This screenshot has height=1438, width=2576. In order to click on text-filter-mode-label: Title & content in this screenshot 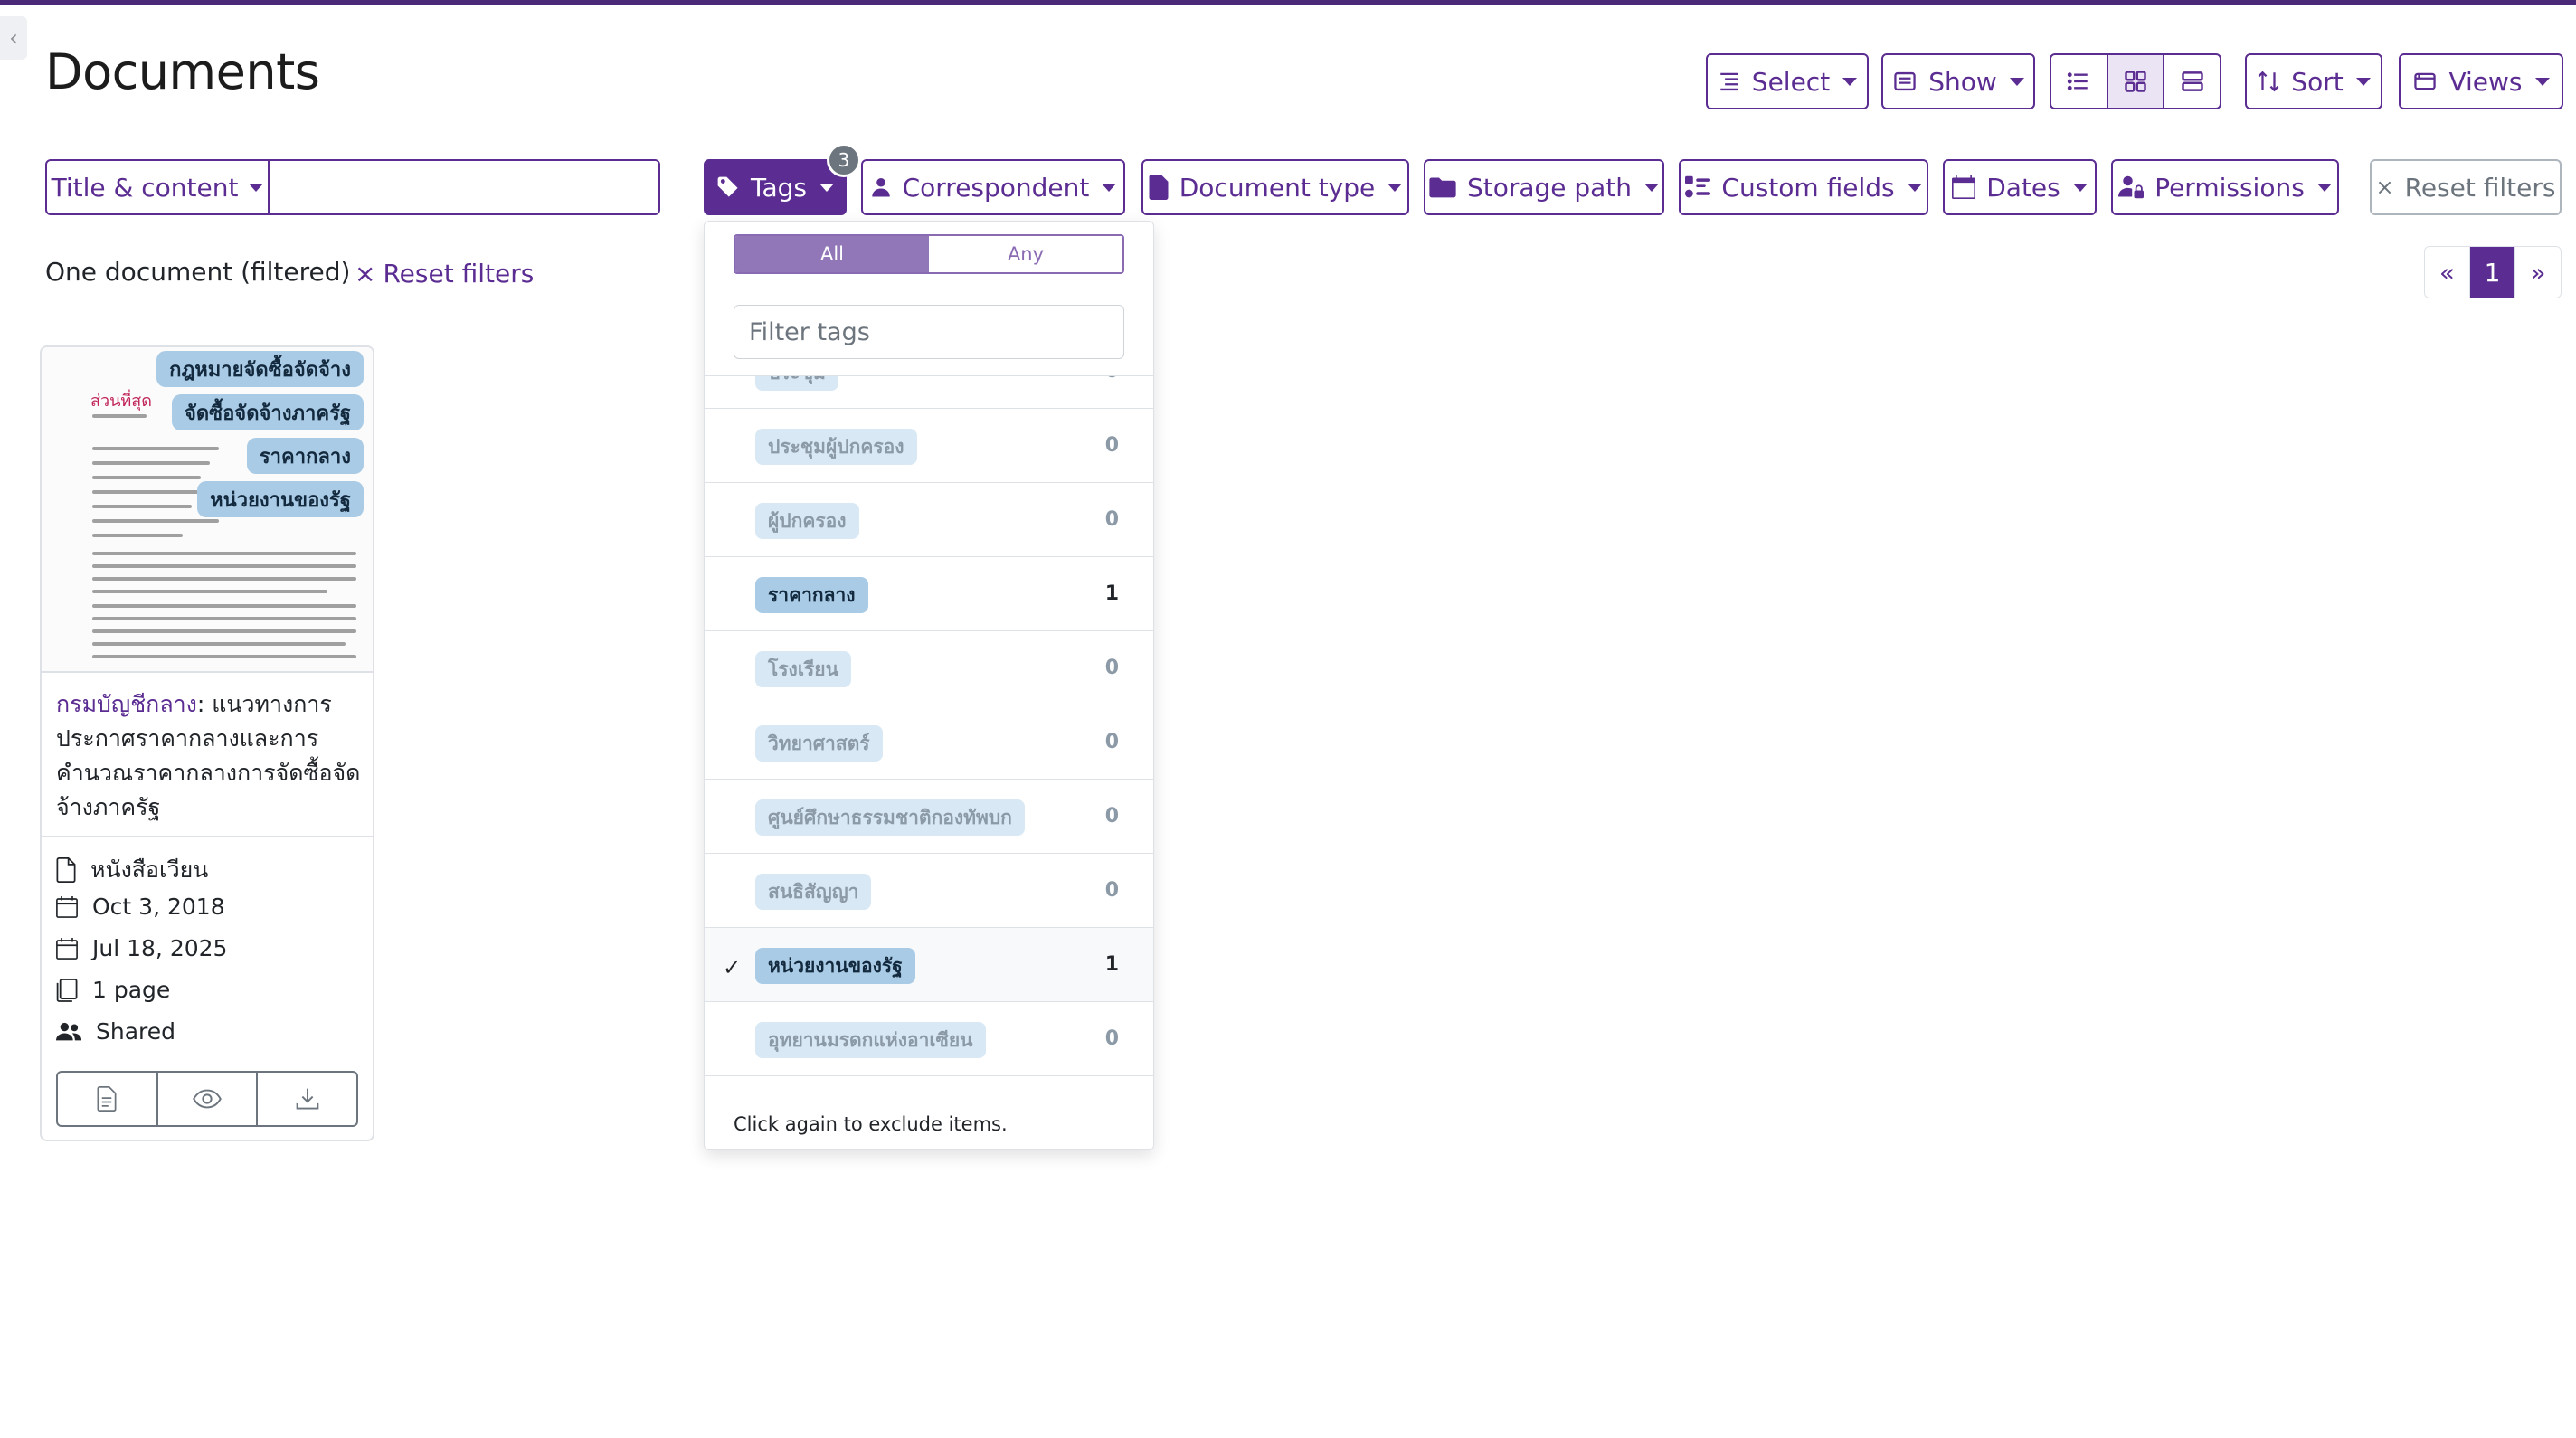, I will do `click(145, 187)`.